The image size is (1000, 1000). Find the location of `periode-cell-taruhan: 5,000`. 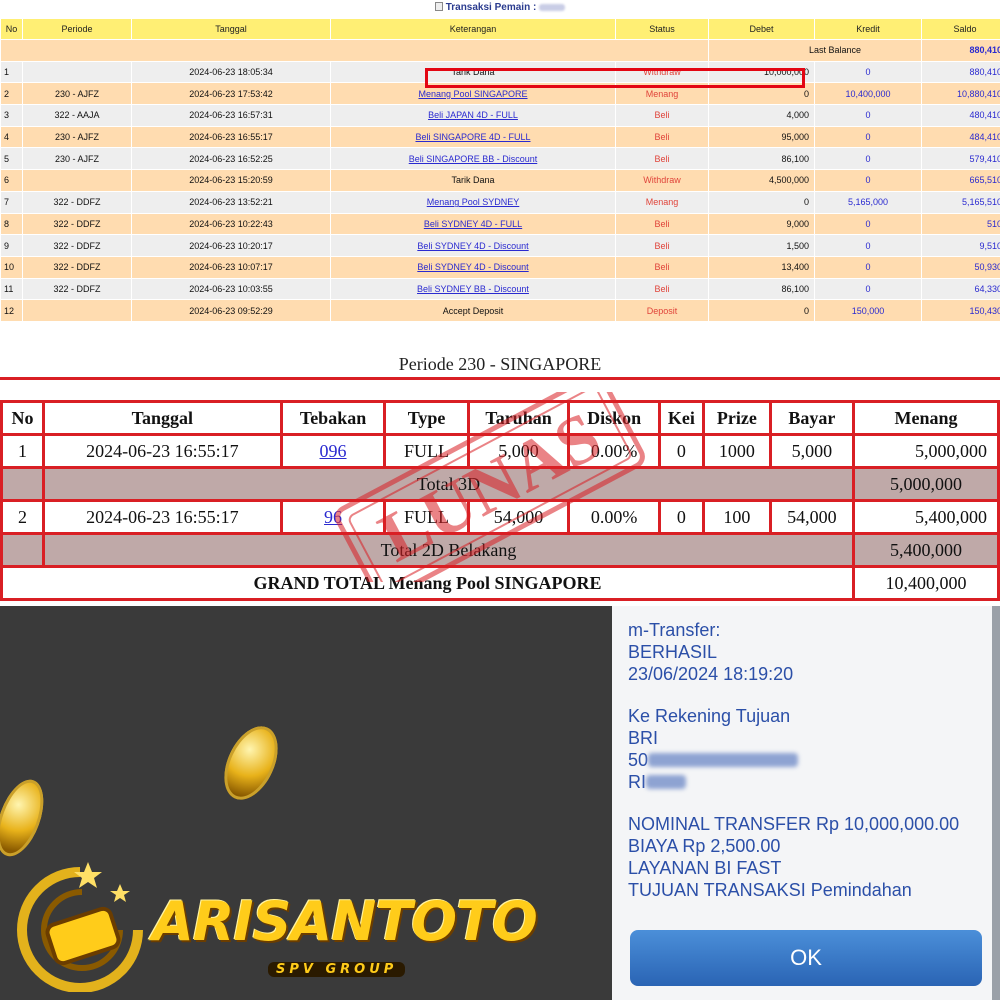

periode-cell-taruhan: 5,000 is located at coordinates (518, 451).